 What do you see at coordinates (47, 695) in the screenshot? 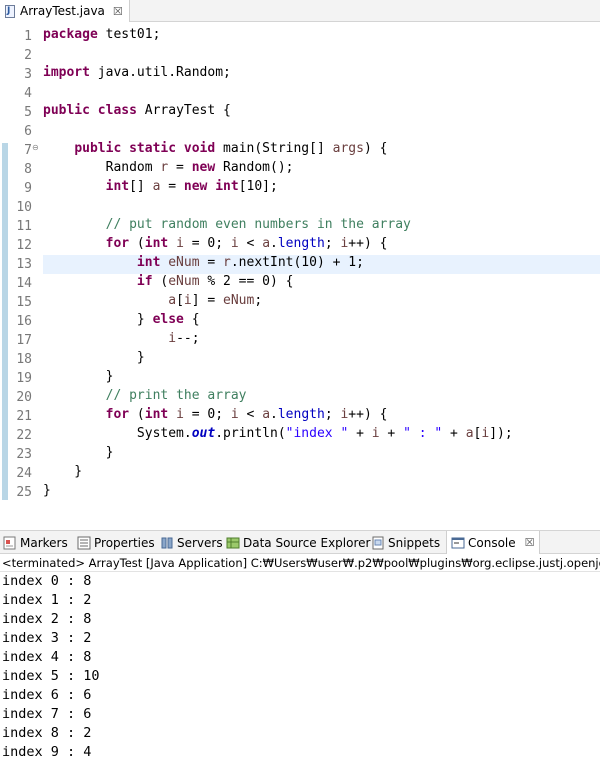
I see `console-output-line: index 6 : 6` at bounding box center [47, 695].